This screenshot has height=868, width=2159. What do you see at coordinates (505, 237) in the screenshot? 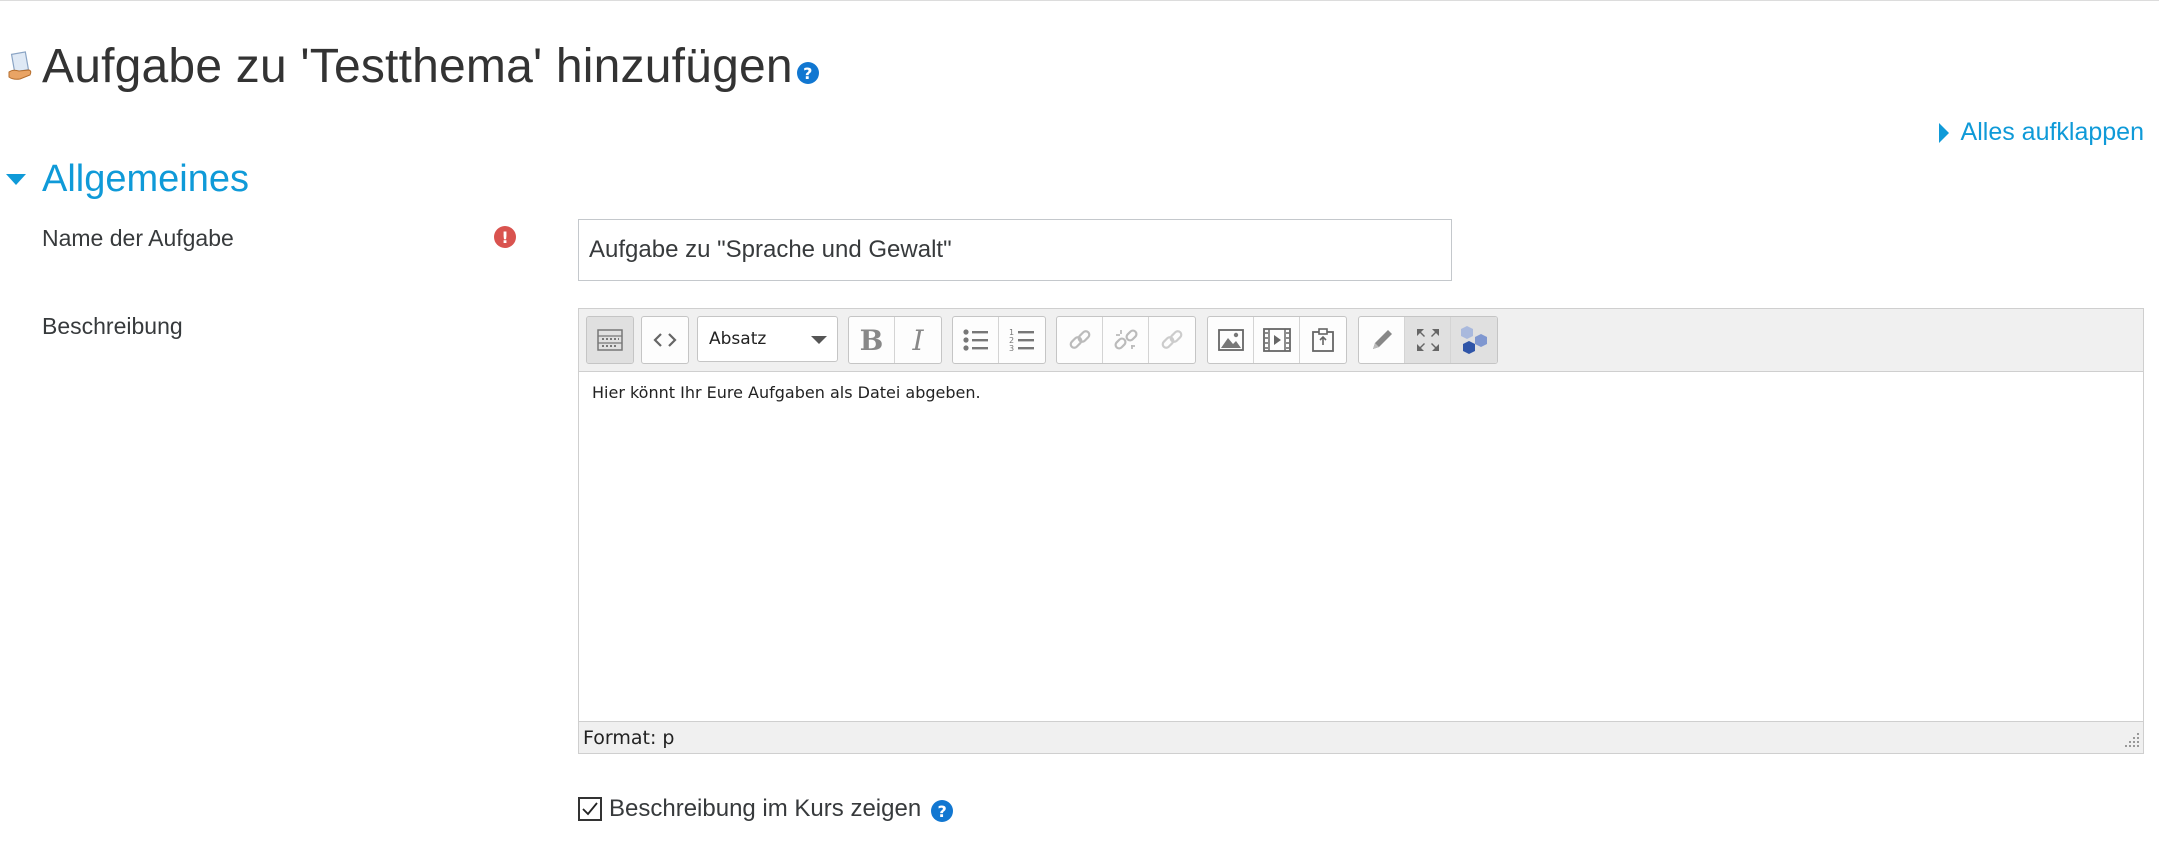
I see `required-icon: !` at bounding box center [505, 237].